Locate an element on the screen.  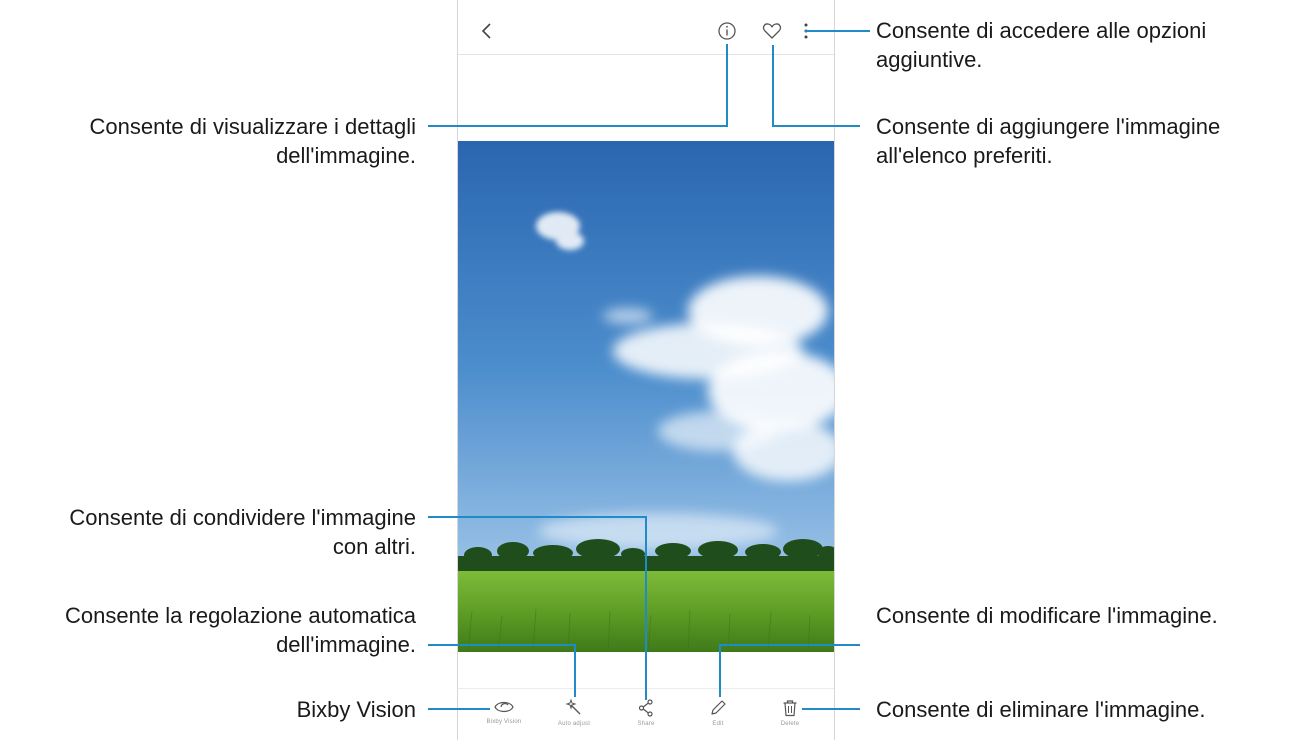
edit-icon is located at coordinates (718, 707).